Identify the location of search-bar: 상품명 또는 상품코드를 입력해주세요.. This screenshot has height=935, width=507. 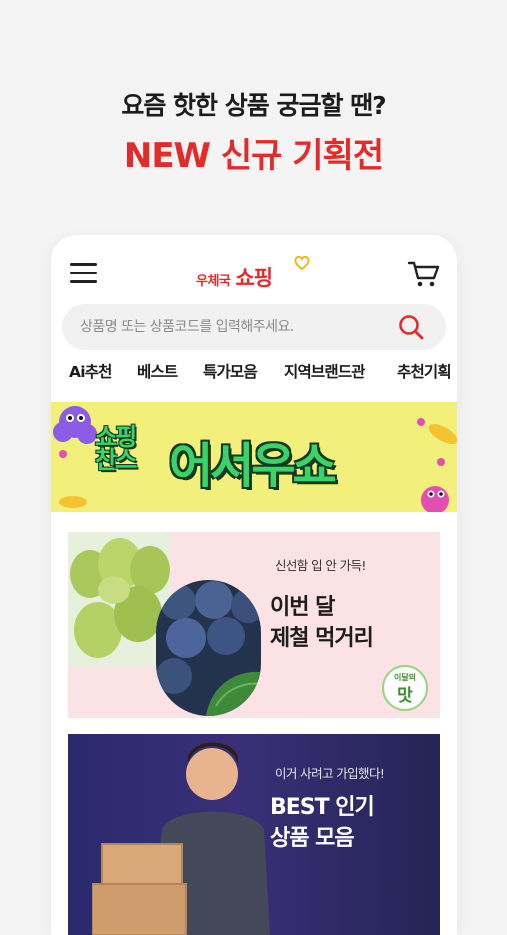
(254, 327).